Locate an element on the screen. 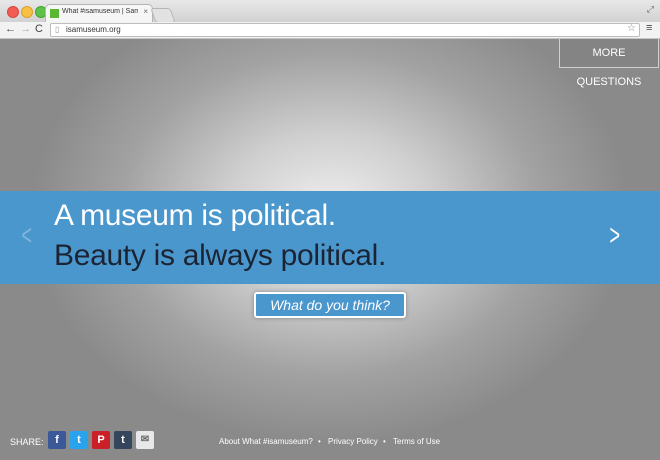 The height and width of the screenshot is (460, 660). star-icon: ☆ is located at coordinates (631, 28).